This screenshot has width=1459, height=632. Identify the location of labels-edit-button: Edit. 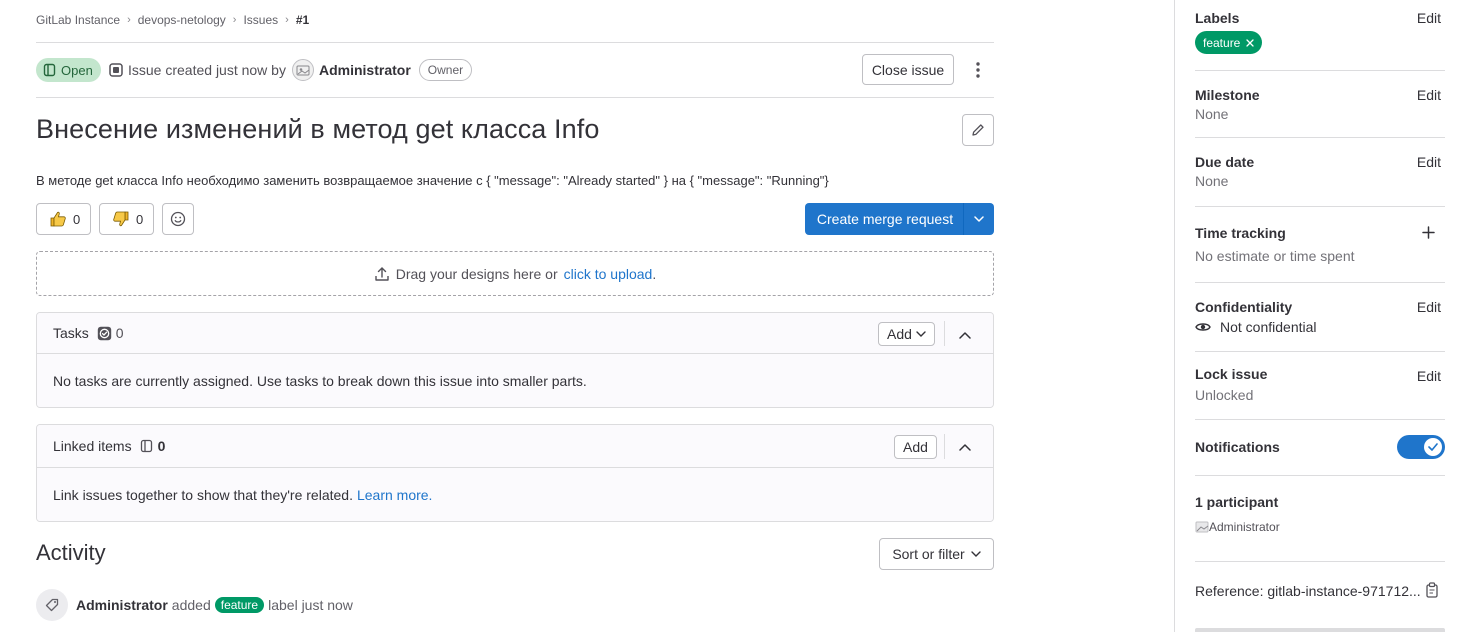
(1429, 18).